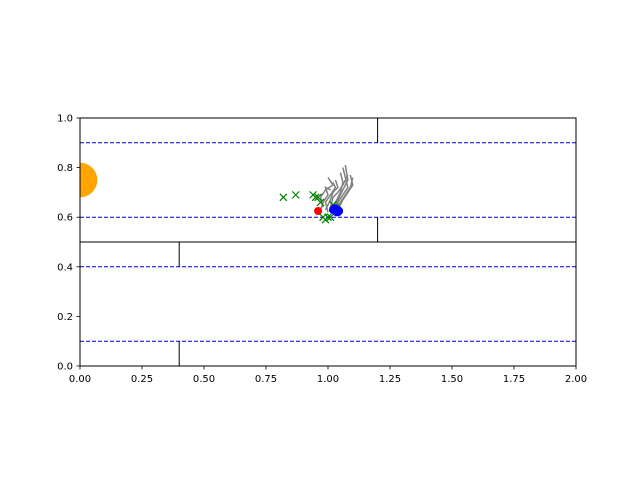 The width and height of the screenshot is (640, 480). Describe the element at coordinates (328, 379) in the screenshot. I see `x-tick-label: 1.00` at that location.